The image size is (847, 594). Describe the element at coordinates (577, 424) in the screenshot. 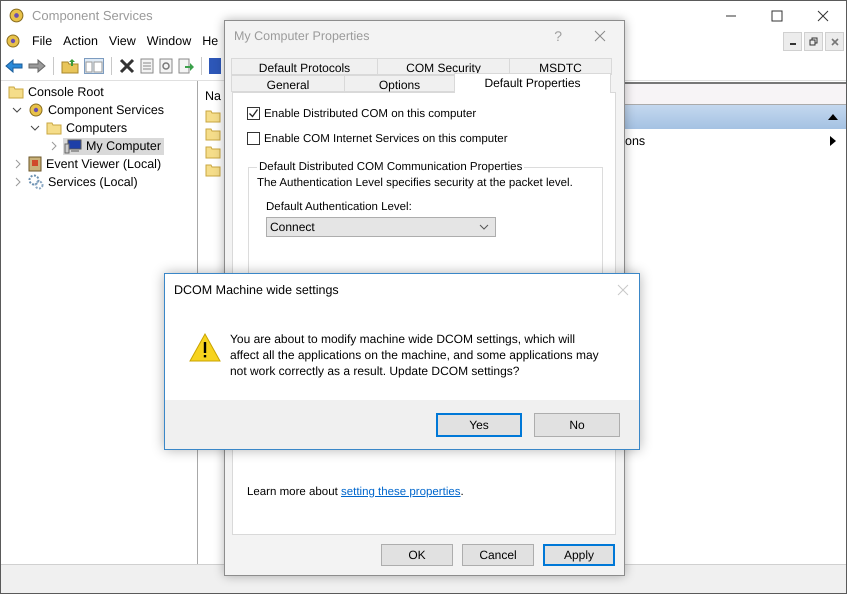

I see `message-button: No` at that location.